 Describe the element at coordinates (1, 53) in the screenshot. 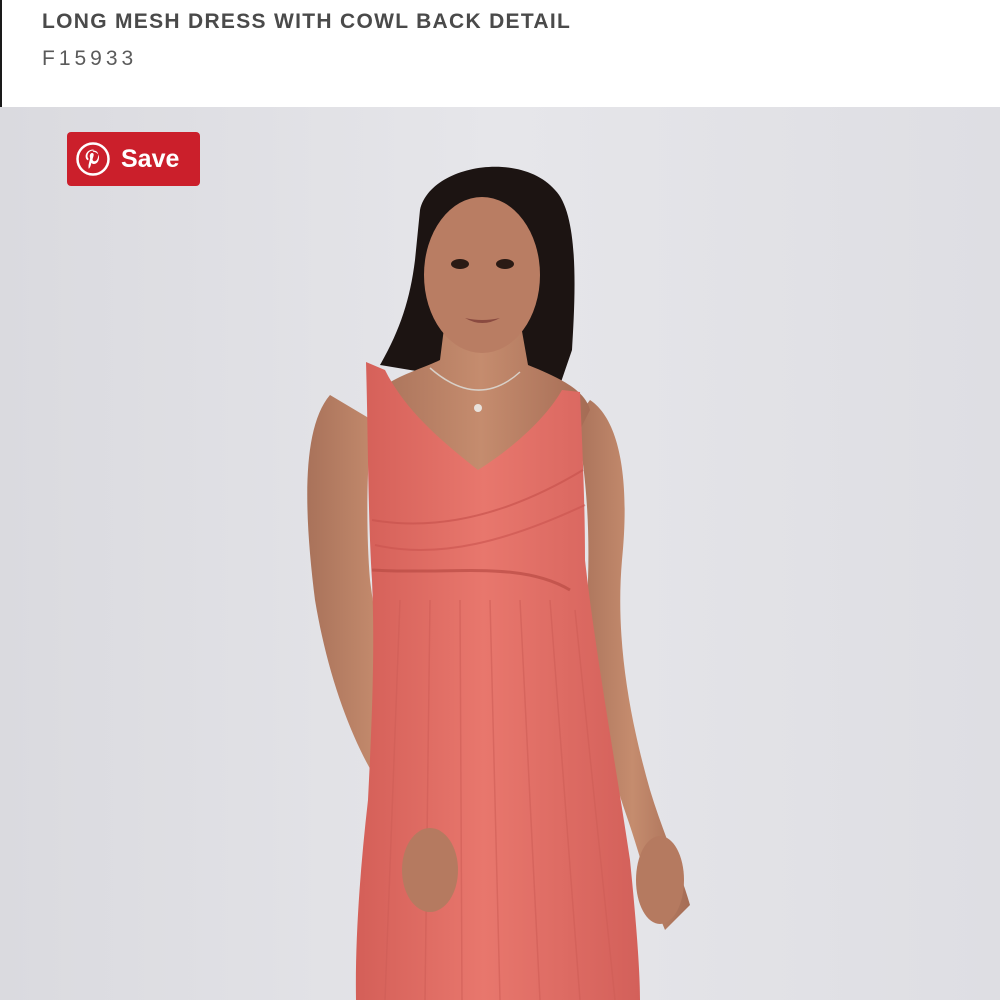

I see `header-left-border` at that location.